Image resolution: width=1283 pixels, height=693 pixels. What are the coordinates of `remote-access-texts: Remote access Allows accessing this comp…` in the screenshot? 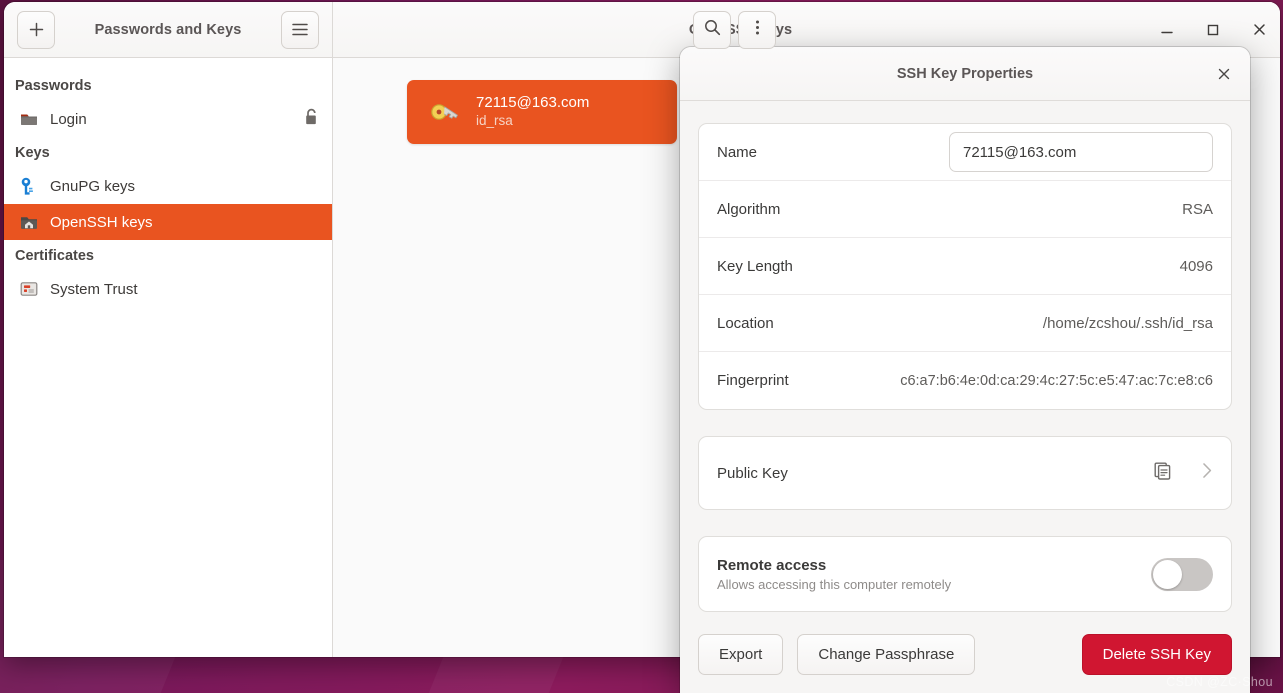 It's located at (834, 574).